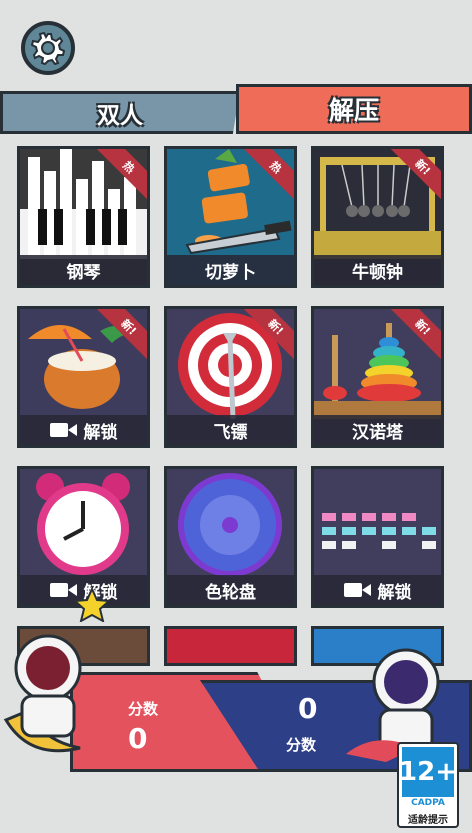 This screenshot has height=833, width=472. What do you see at coordinates (428, 803) in the screenshot?
I see `age-rating-org: CADPA` at bounding box center [428, 803].